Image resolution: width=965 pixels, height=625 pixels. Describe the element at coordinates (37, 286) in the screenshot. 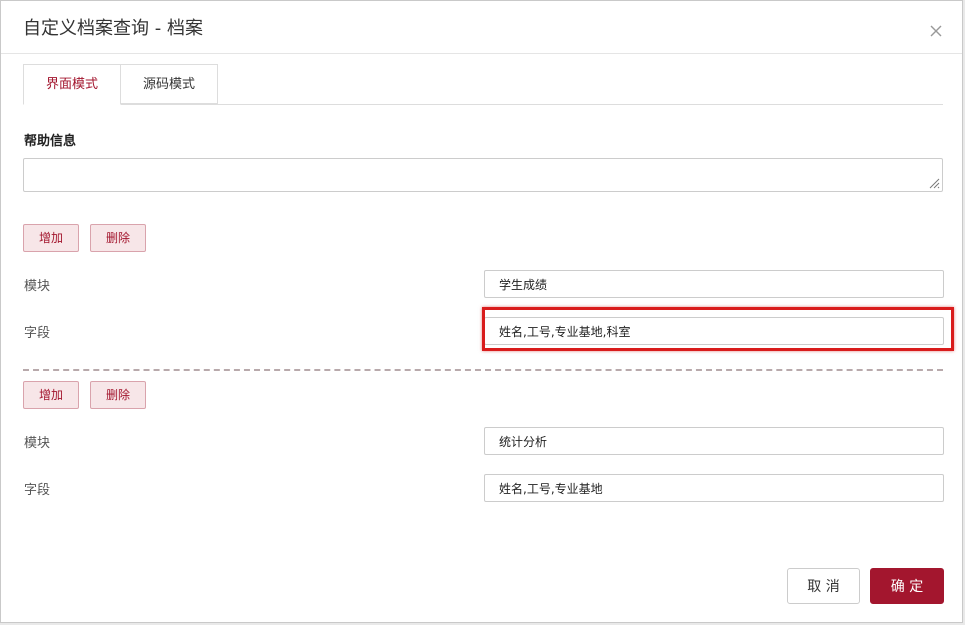

I see `group-1-module-label: 模块` at that location.